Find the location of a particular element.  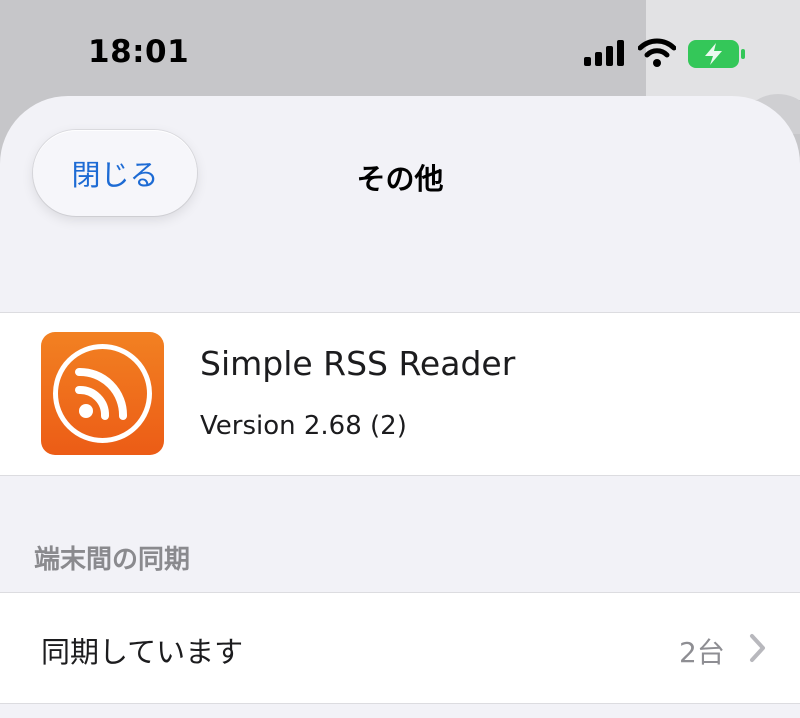

app-version: Version 2.68 (2) is located at coordinates (303, 426).